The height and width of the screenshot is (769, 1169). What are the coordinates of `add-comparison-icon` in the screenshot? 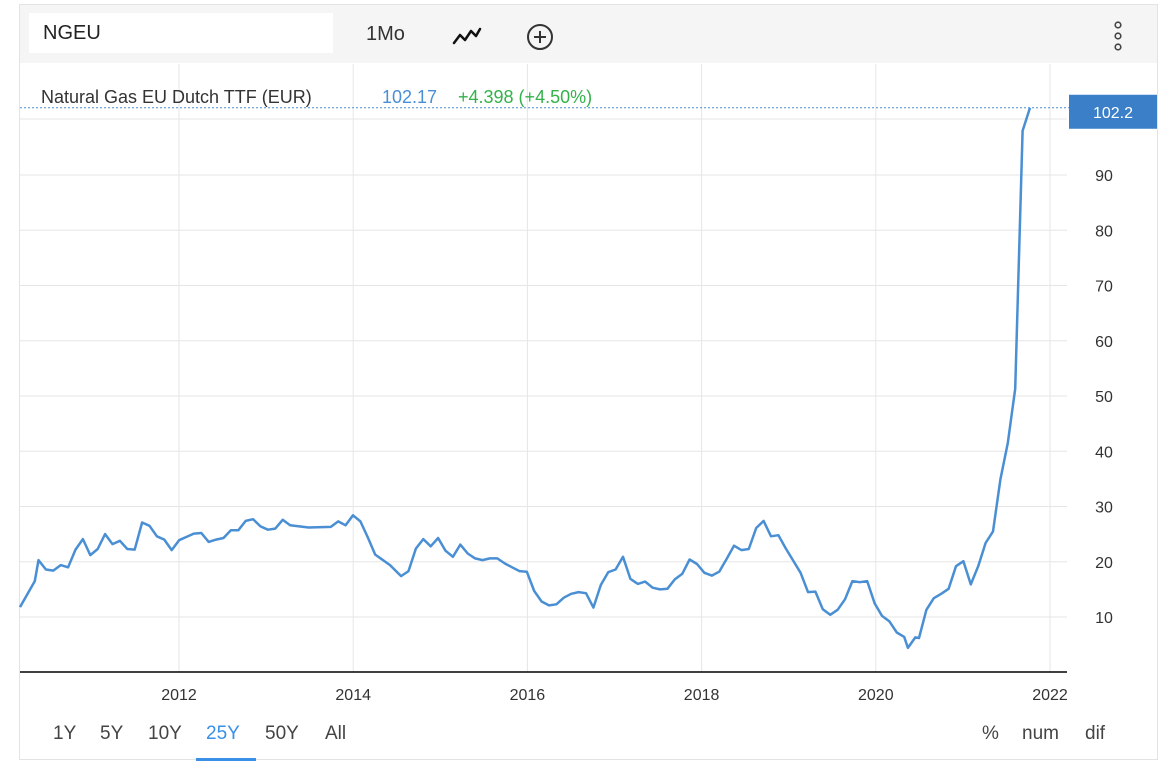 It's located at (540, 37).